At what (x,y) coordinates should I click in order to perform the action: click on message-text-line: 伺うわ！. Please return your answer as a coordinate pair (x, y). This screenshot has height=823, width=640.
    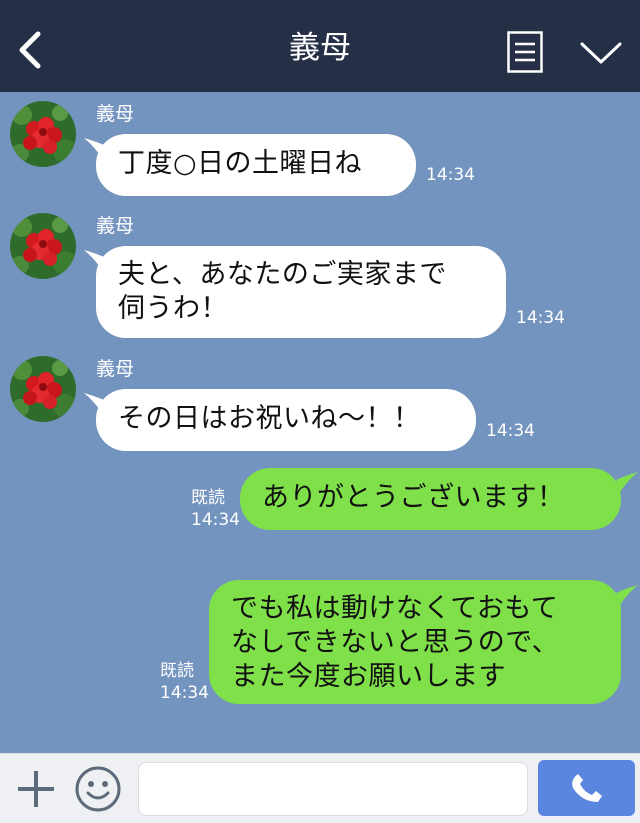
    Looking at the image, I should click on (173, 308).